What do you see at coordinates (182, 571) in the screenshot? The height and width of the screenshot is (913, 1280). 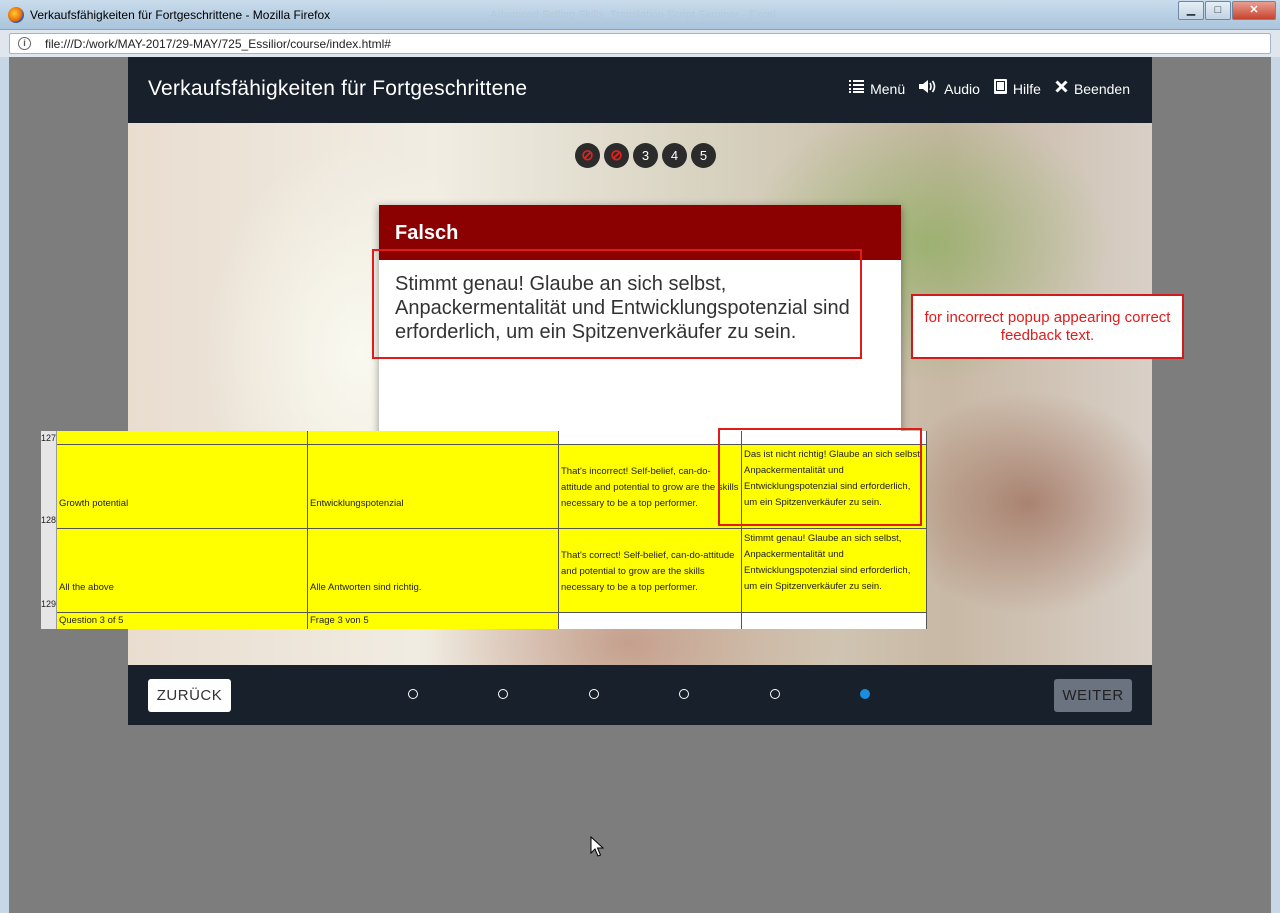 I see `sheet-cell: All the above` at bounding box center [182, 571].